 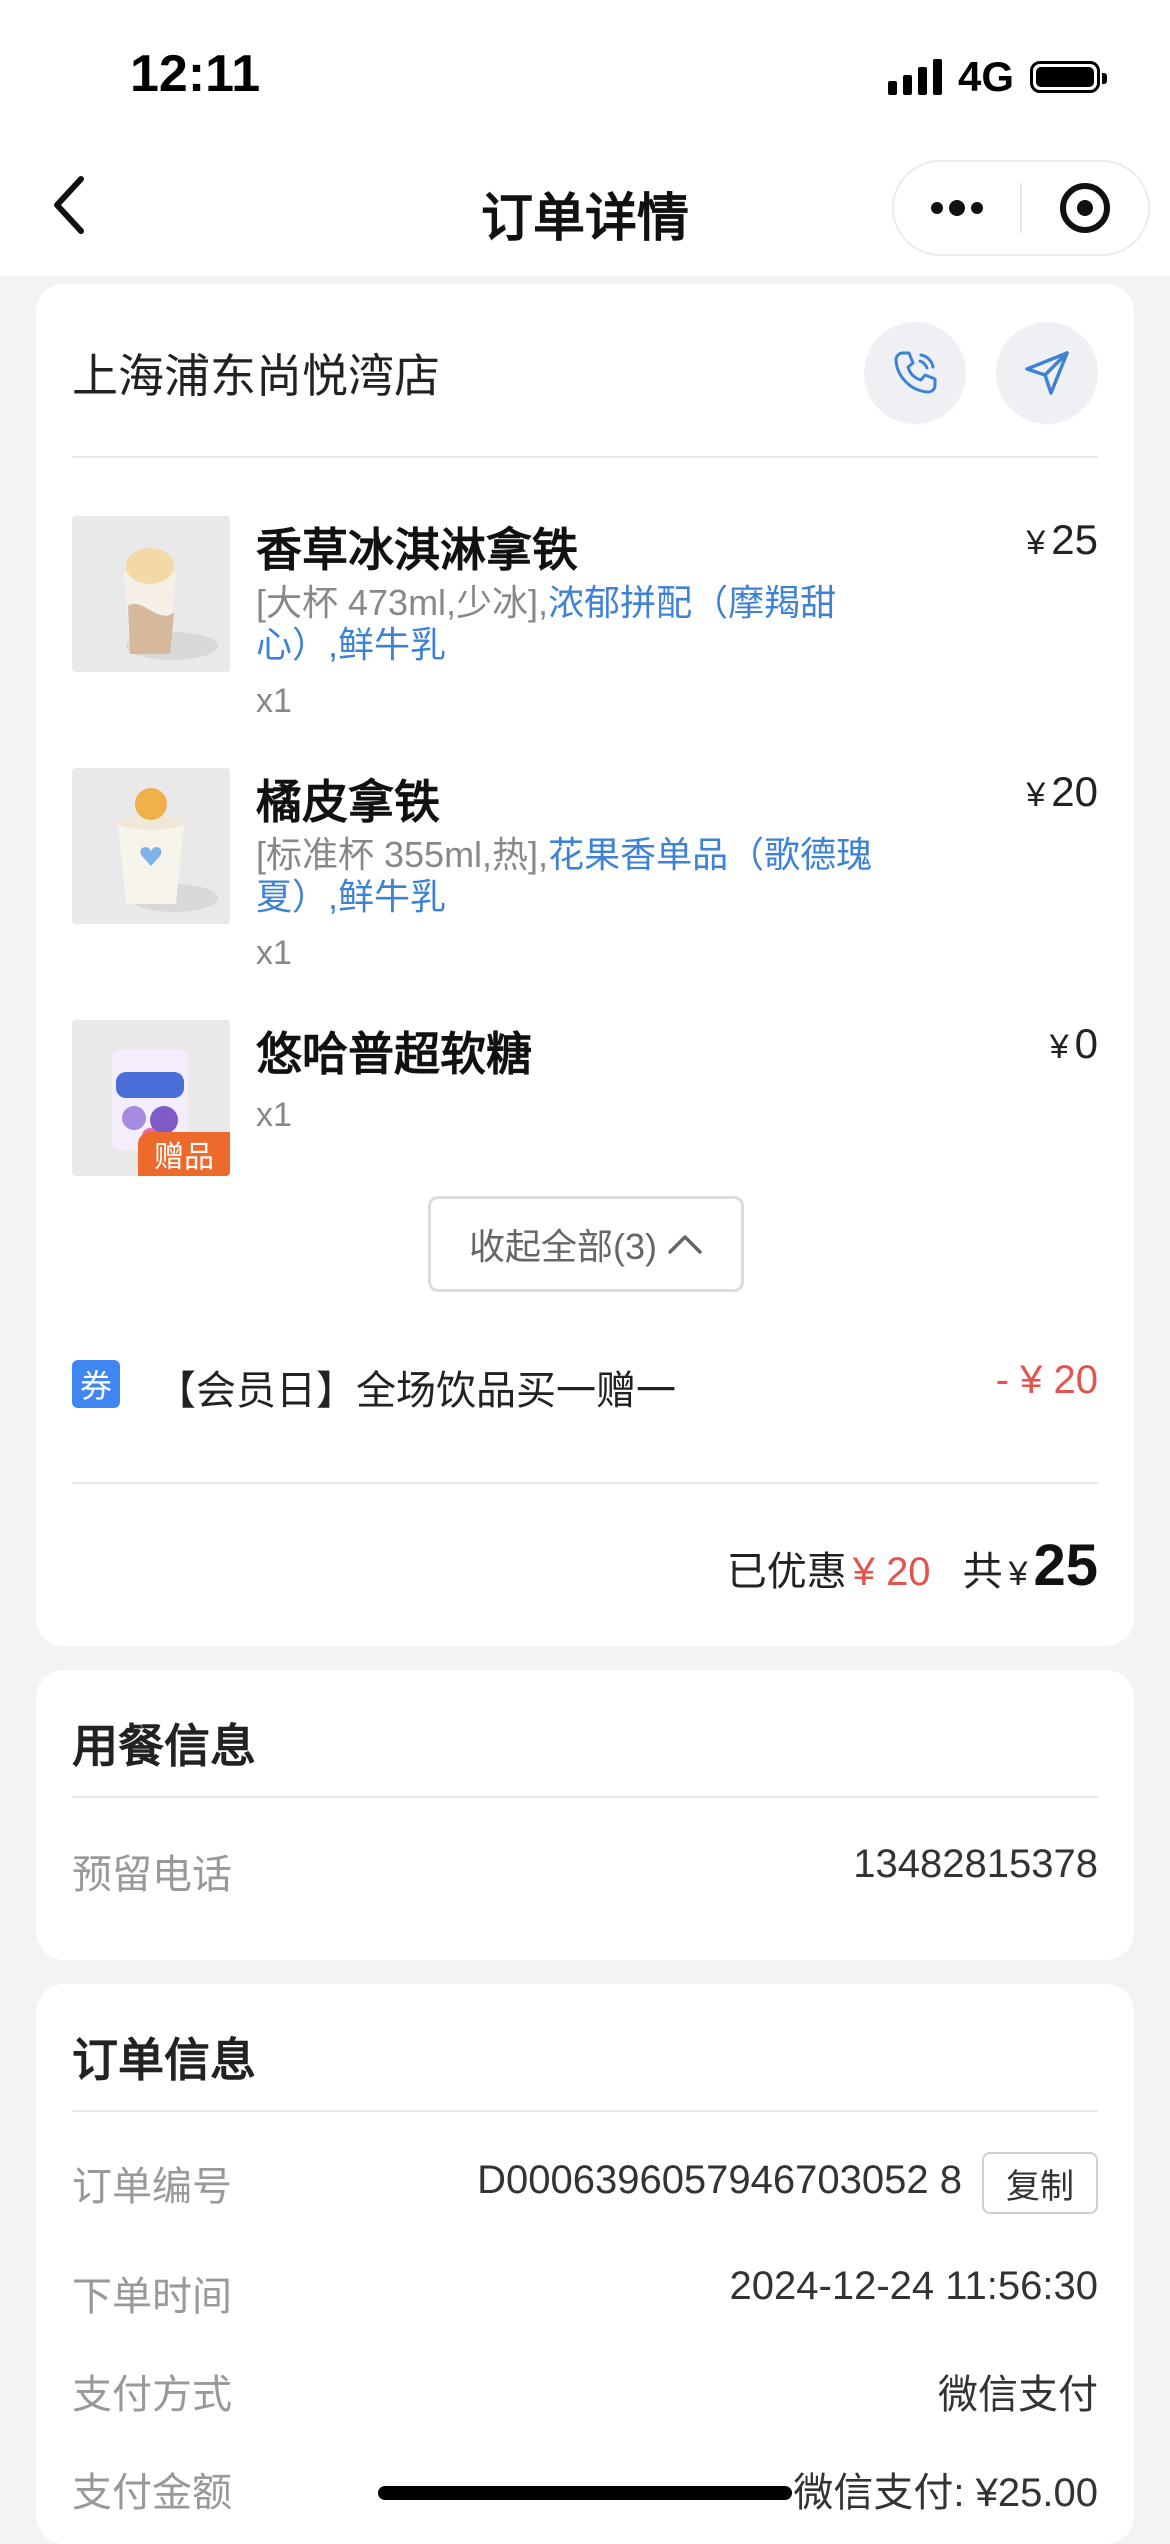 I want to click on signal-icon, so click(x=914, y=77).